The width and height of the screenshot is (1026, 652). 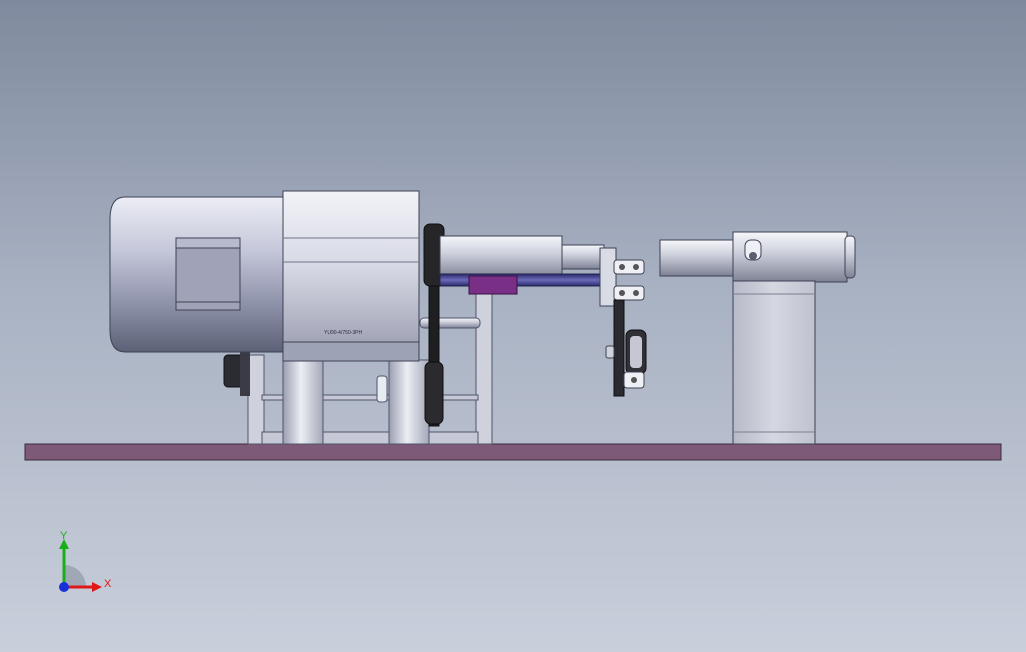 I want to click on base-plate, so click(x=513, y=452).